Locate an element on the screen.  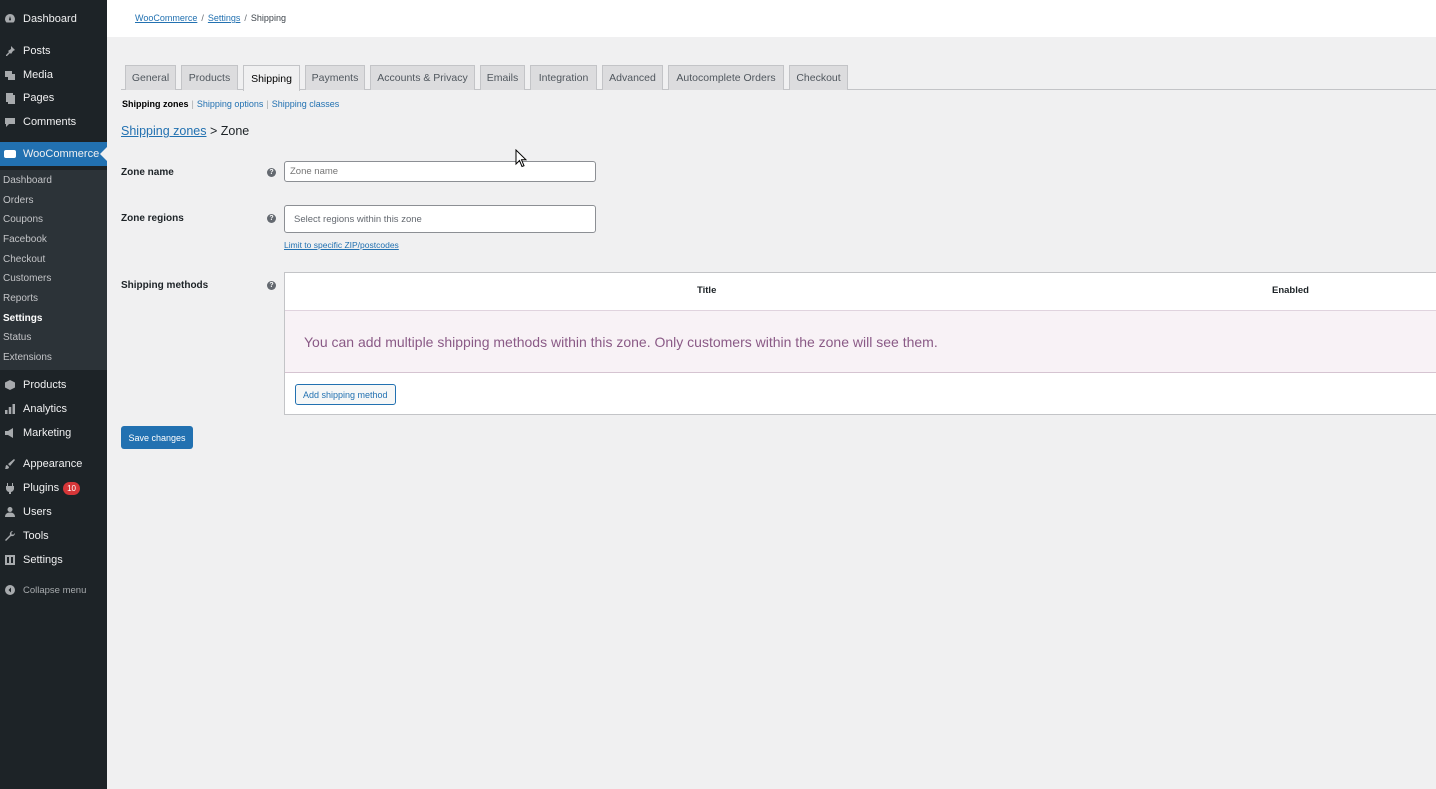
settings-icon is located at coordinates (10, 560).